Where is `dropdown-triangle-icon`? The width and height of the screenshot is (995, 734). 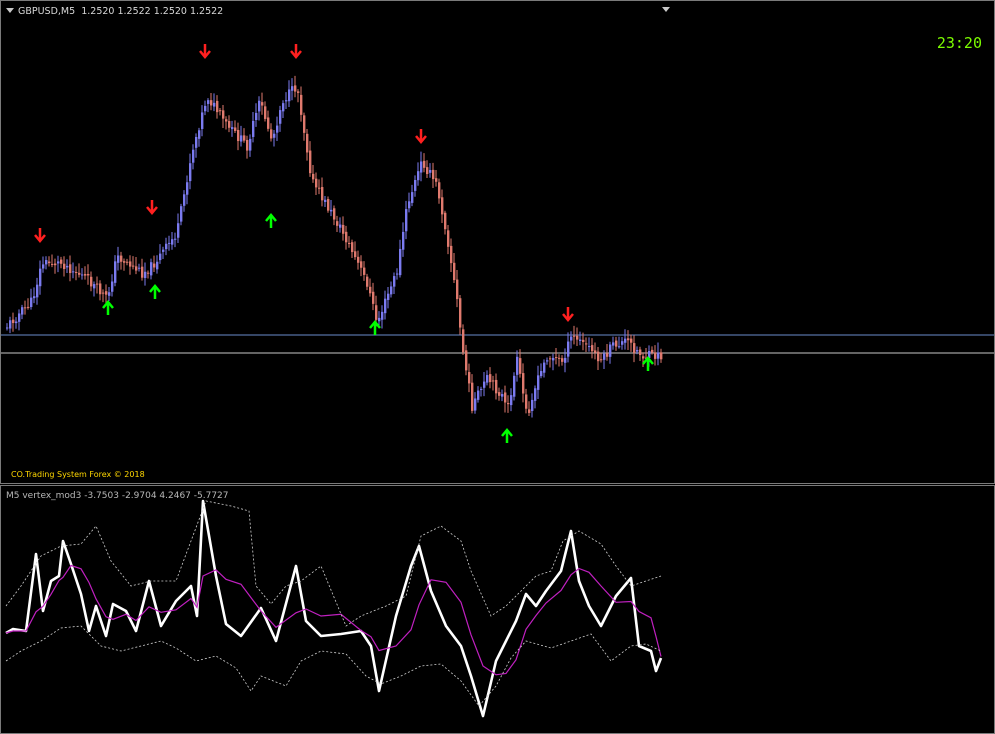
dropdown-triangle-icon is located at coordinates (10, 10).